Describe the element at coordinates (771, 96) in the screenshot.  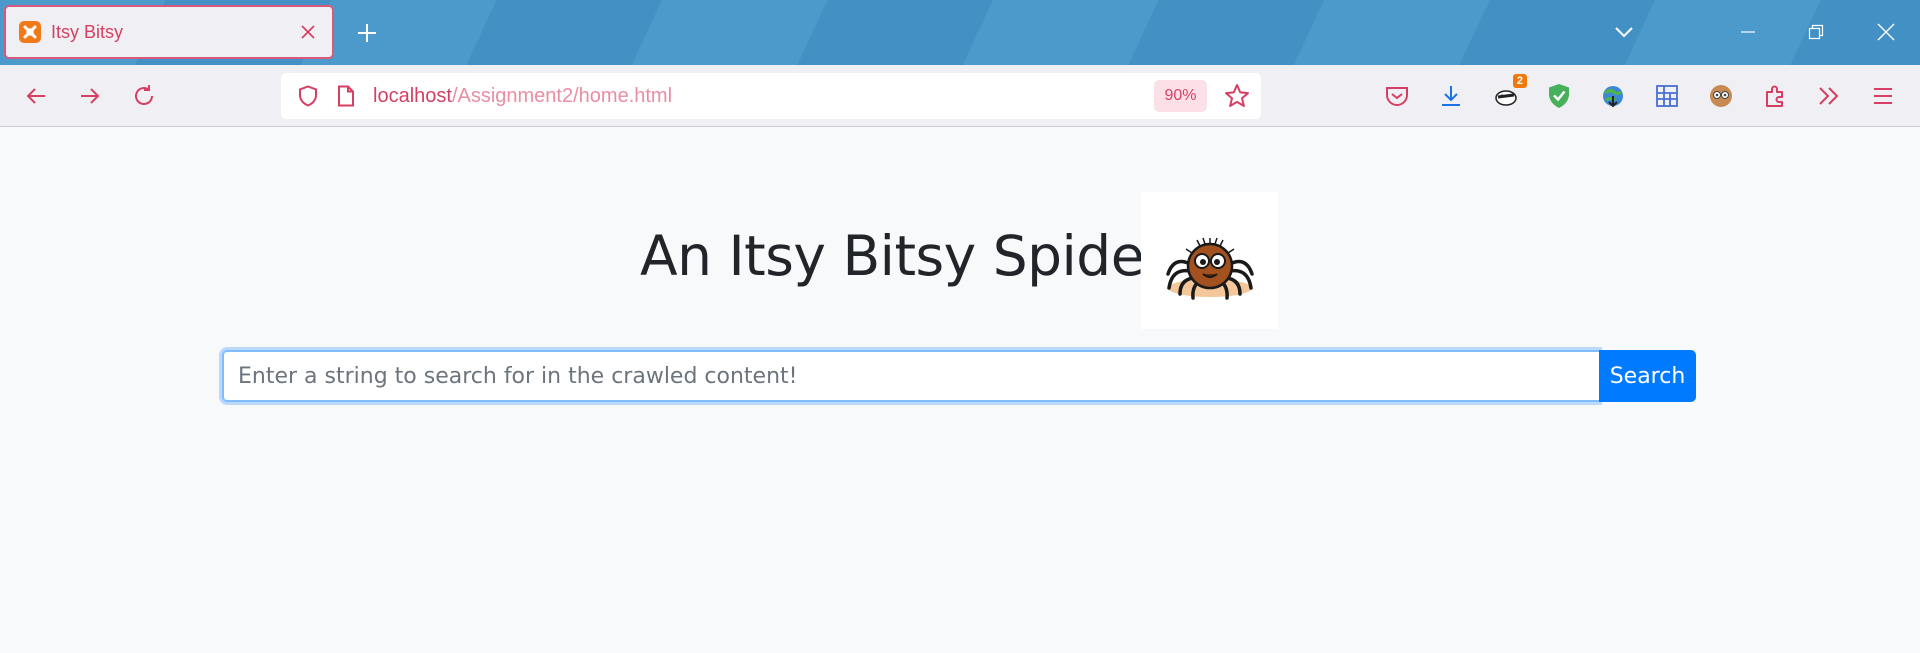
I see `address-bar: localhost/Assignment2/home.html 90%` at that location.